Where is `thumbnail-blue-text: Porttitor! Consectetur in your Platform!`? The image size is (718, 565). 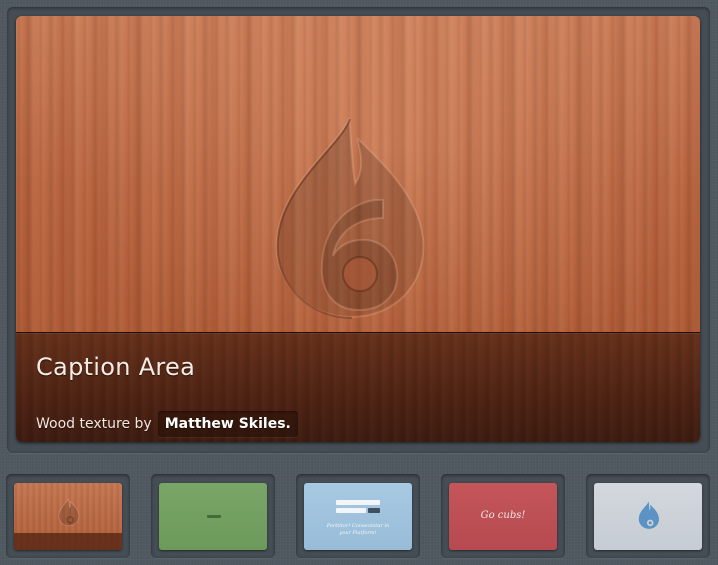 thumbnail-blue-text: Porttitor! Consectetur in your Platform! is located at coordinates (358, 529).